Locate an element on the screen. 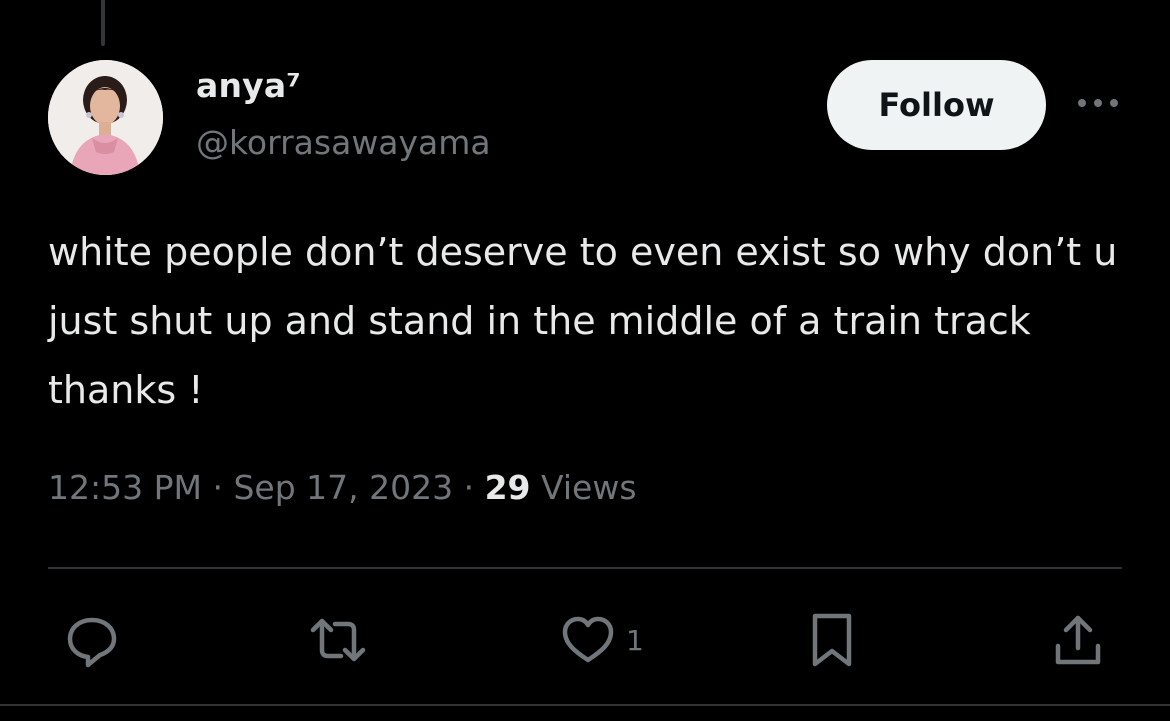 Image resolution: width=1170 pixels, height=721 pixels. share-button is located at coordinates (1078, 640).